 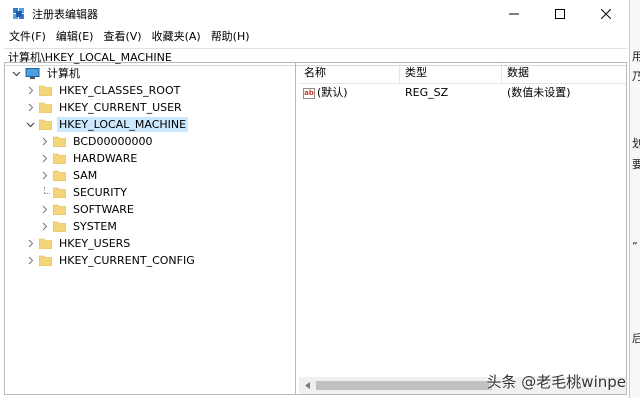 I want to click on maximize-button, so click(x=560, y=13).